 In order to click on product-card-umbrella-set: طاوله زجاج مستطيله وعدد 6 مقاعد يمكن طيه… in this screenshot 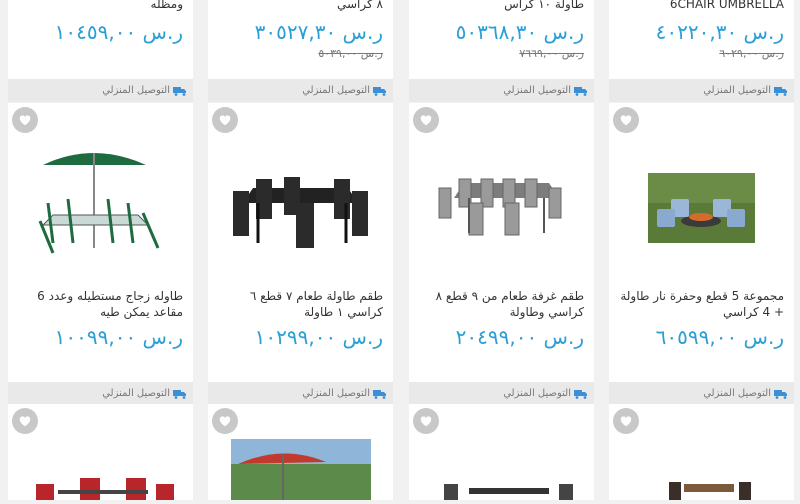, I will do `click(100, 254)`.